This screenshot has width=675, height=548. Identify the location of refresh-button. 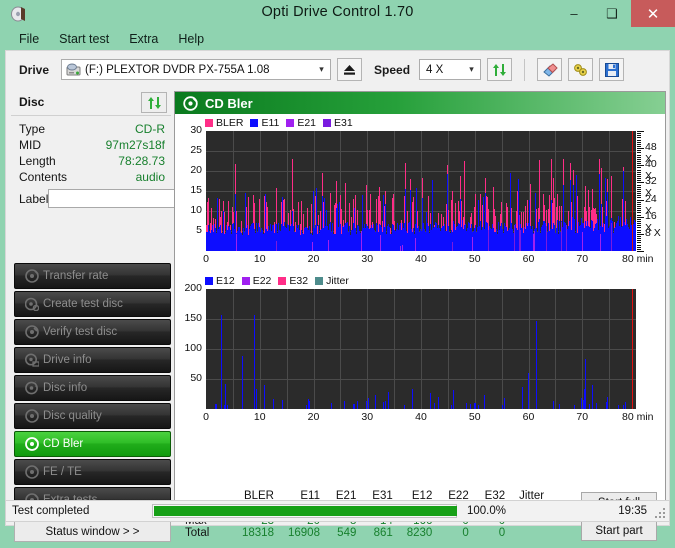
(500, 69).